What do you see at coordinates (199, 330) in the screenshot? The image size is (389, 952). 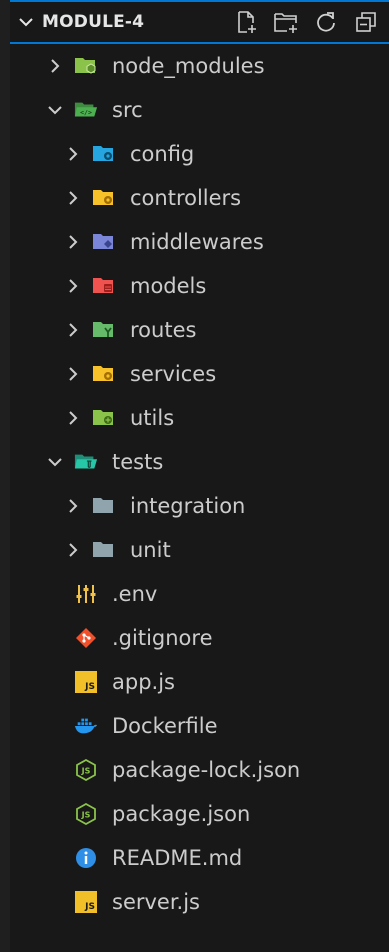 I see `tree-folder-item: routes` at bounding box center [199, 330].